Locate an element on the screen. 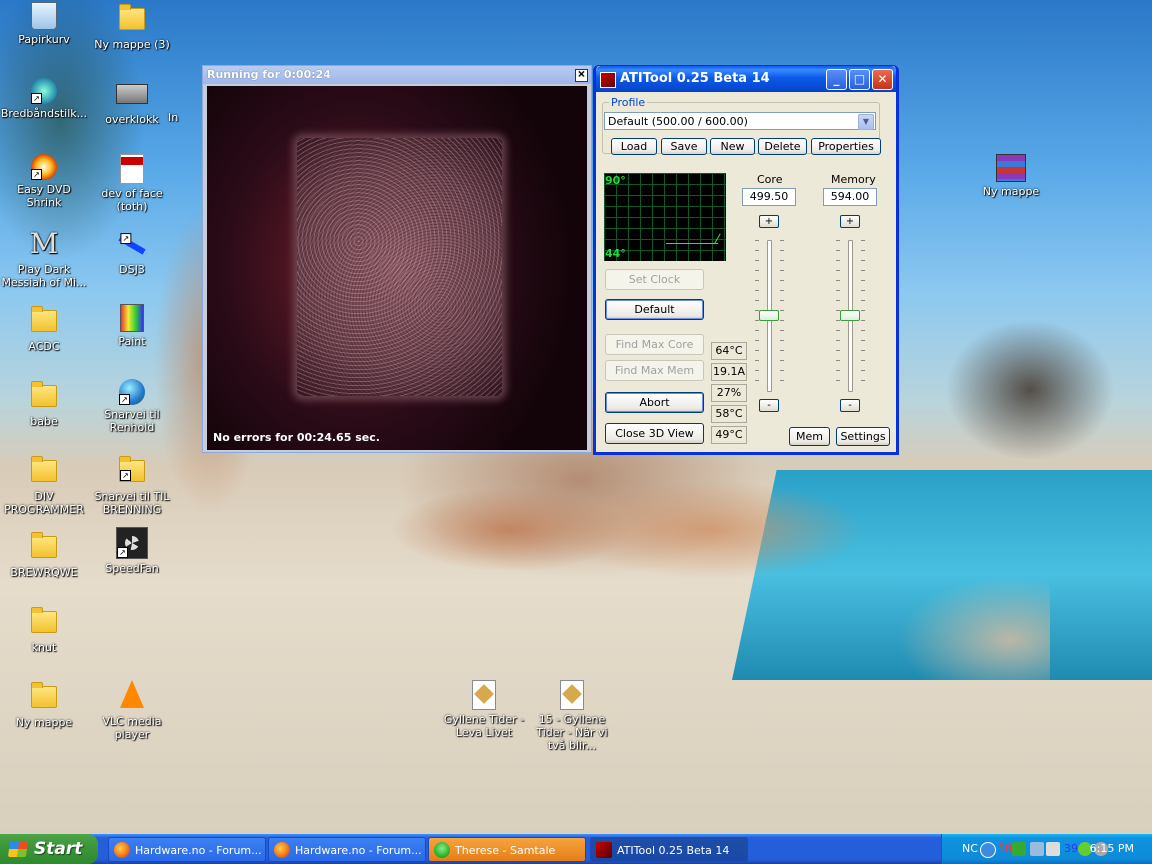  profile-legend: Profile is located at coordinates (628, 102).